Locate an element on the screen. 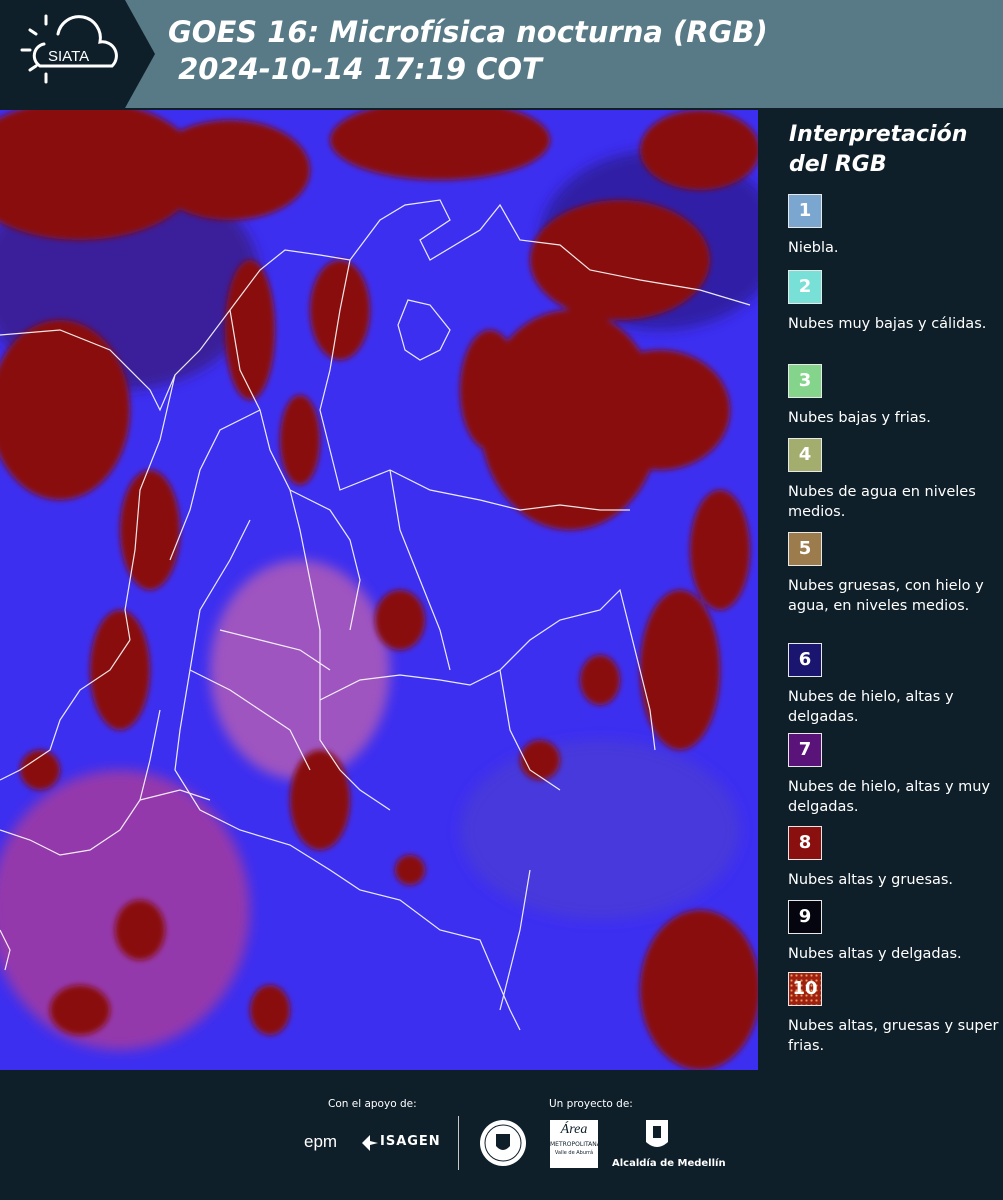 The width and height of the screenshot is (1003, 1200). medellin-logo: Alcaldía de Medellín is located at coordinates (669, 1163).